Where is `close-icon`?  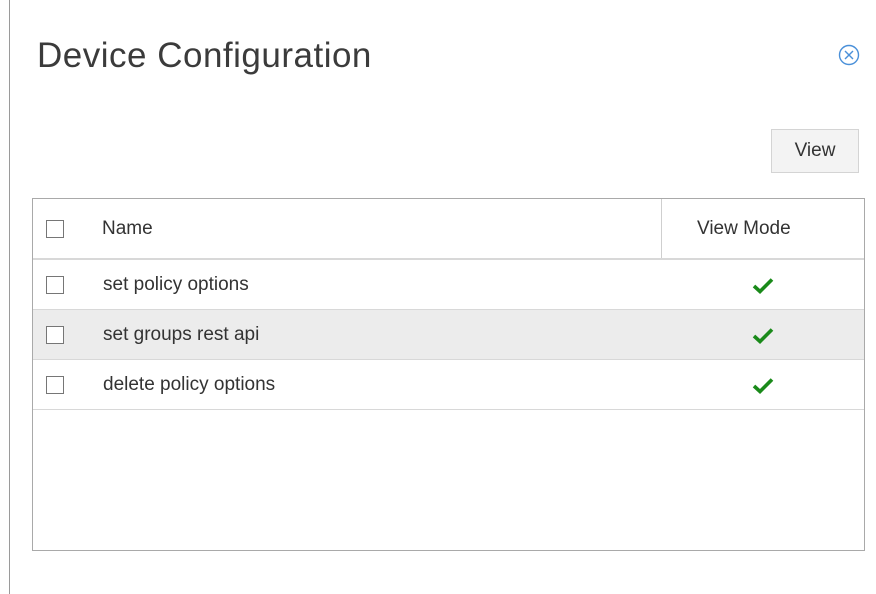
close-icon is located at coordinates (849, 55).